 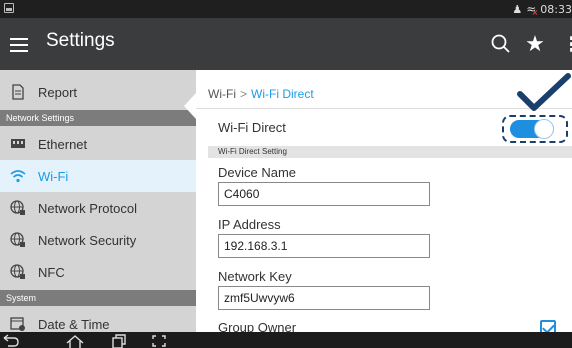 I want to click on navigation-bar, so click(x=286, y=340).